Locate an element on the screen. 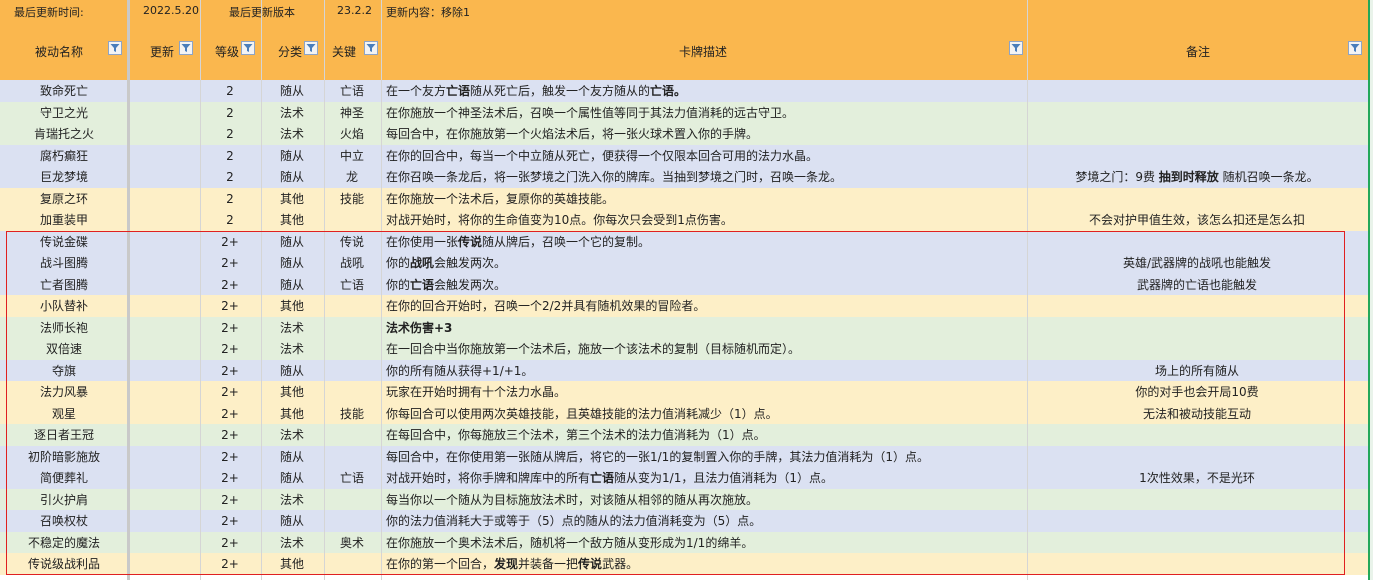 Image resolution: width=1373 pixels, height=580 pixels. cell-keyword: 神圣 is located at coordinates (352, 113).